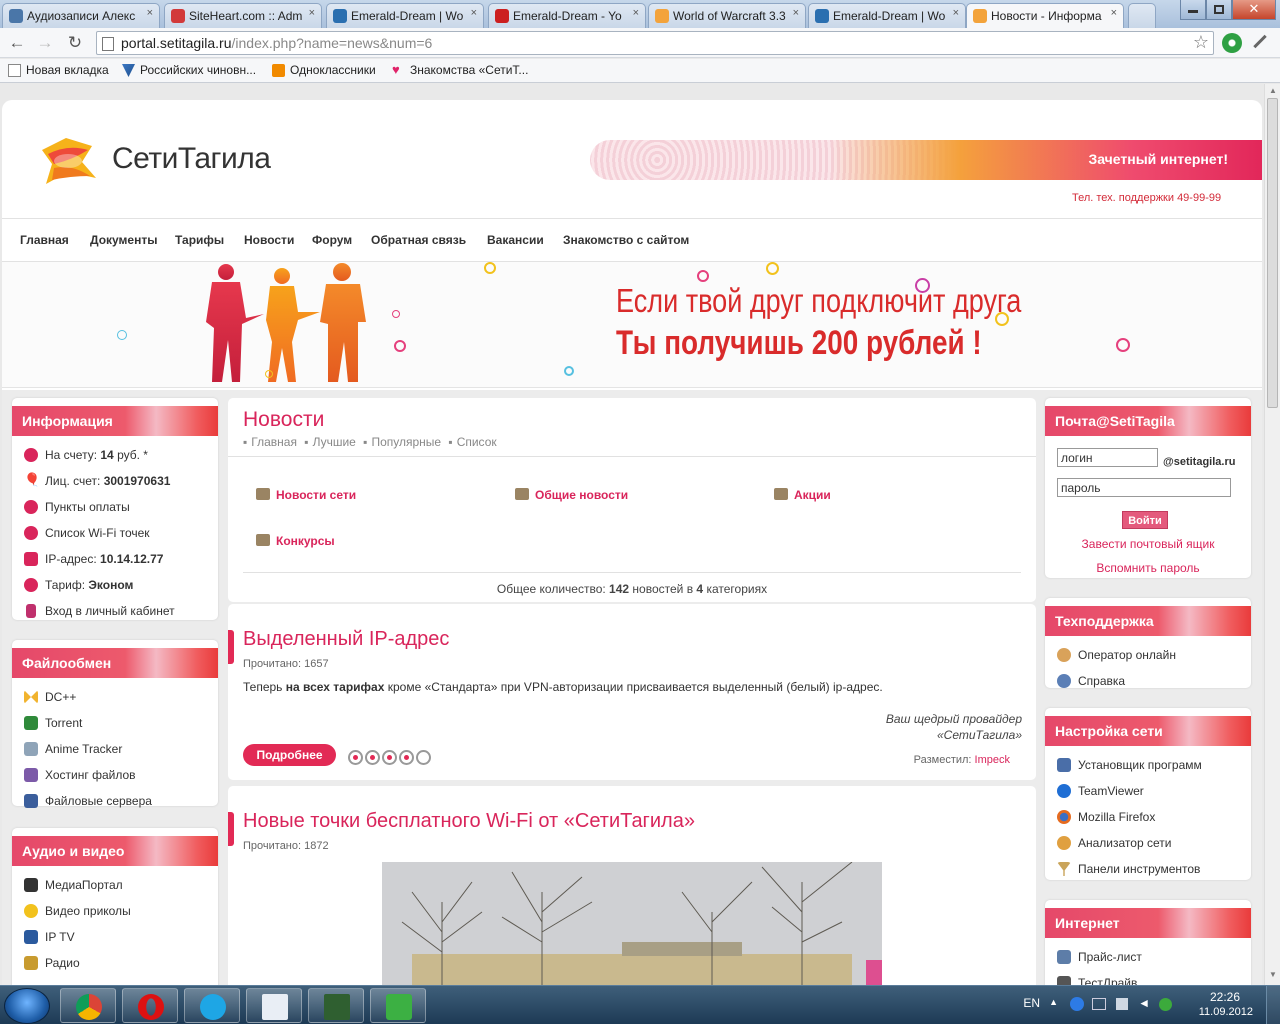 The width and height of the screenshot is (1280, 1024). What do you see at coordinates (150, 1005) in the screenshot?
I see `taskbar-opera` at bounding box center [150, 1005].